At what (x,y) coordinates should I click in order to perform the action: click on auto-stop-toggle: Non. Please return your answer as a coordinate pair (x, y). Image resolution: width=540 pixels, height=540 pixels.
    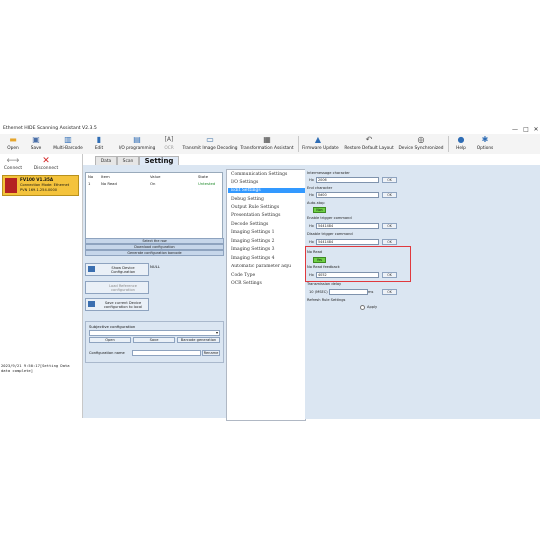
    Looking at the image, I should click on (319, 210).